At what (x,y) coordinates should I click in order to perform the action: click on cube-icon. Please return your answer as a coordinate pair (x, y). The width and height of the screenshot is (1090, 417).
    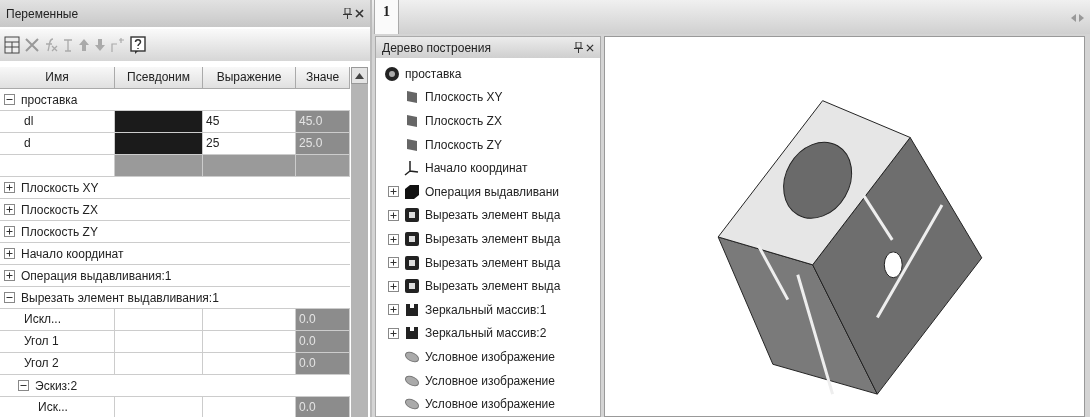
    Looking at the image, I should click on (412, 191).